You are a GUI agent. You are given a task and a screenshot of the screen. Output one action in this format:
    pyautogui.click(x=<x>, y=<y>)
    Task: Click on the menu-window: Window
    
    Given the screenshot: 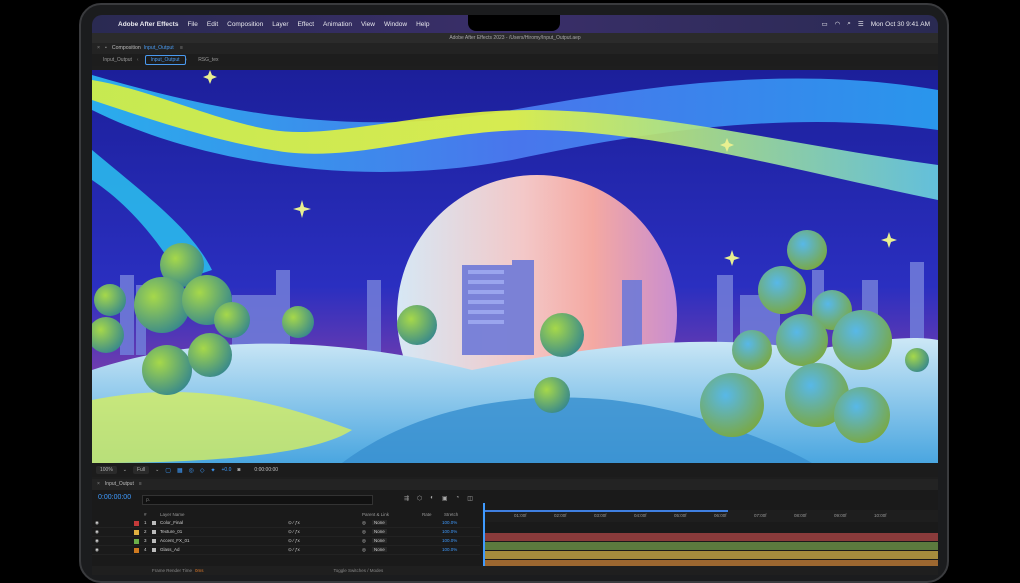 What is the action you would take?
    pyautogui.click(x=395, y=24)
    